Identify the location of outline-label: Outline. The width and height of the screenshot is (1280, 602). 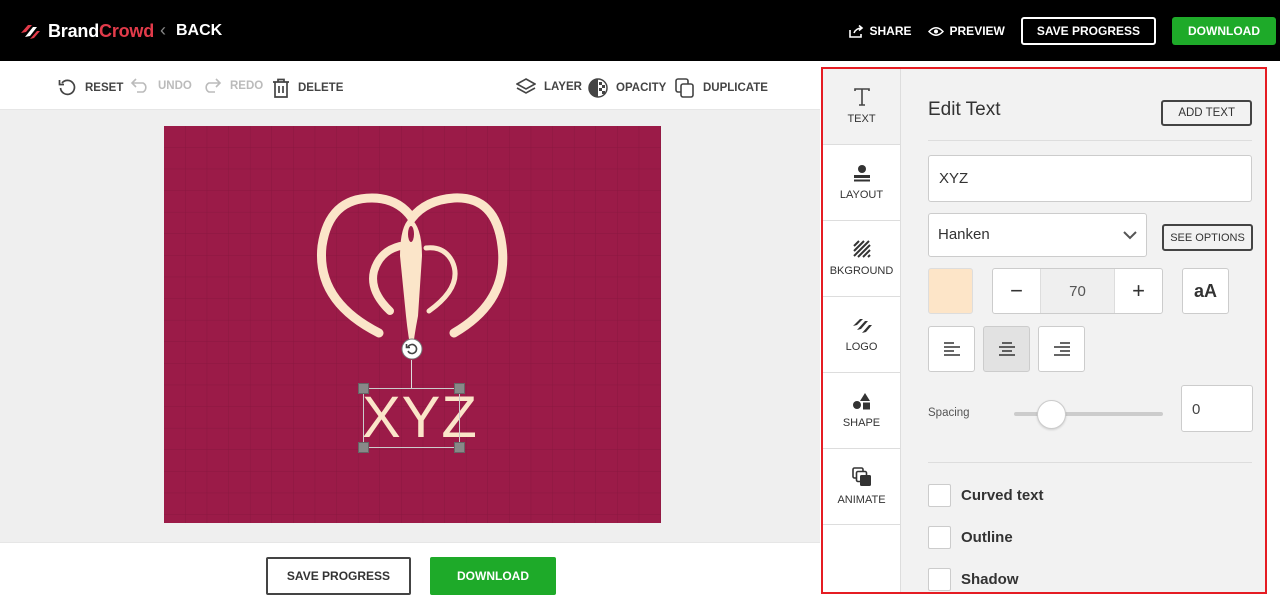
(987, 537).